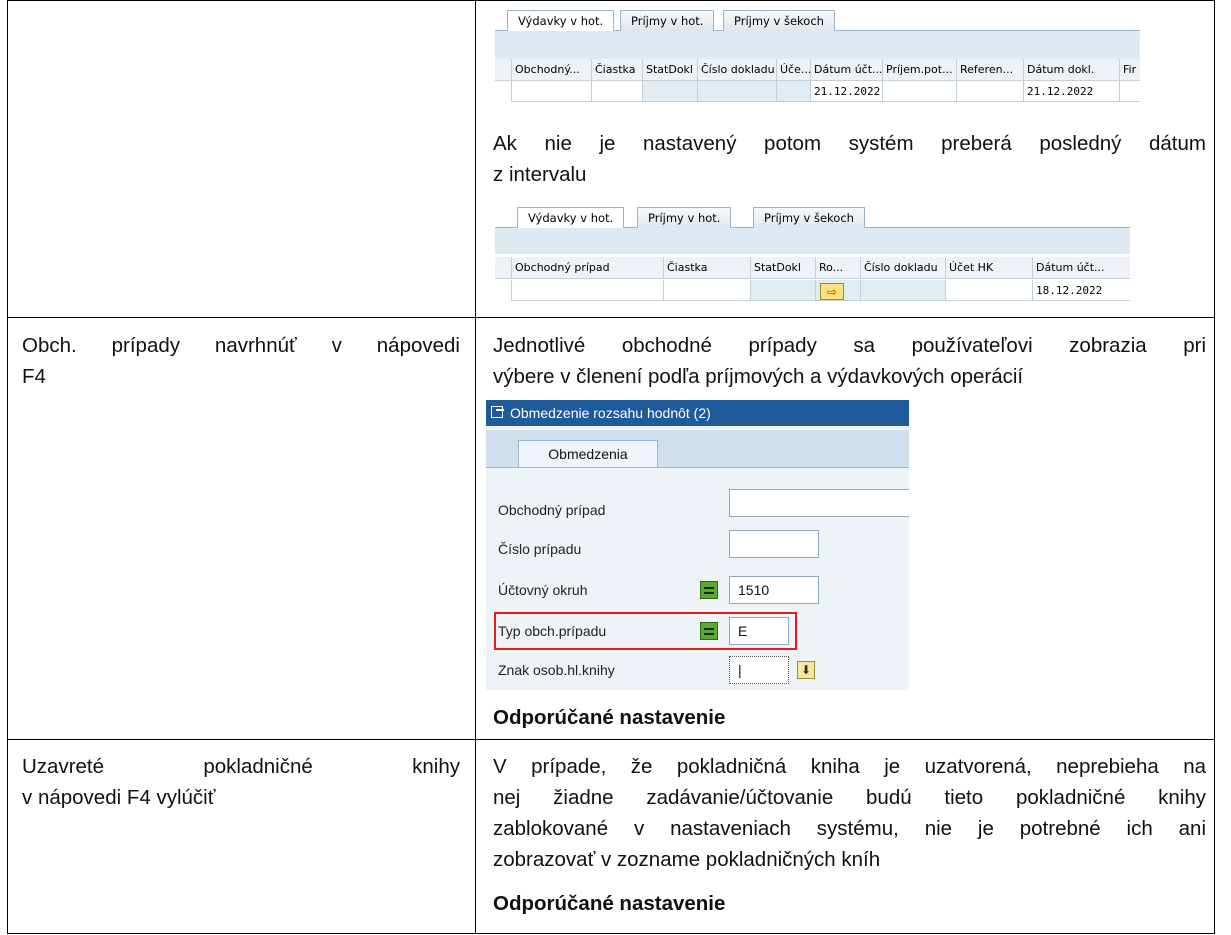  What do you see at coordinates (475, 467) in the screenshot?
I see `column-divider` at bounding box center [475, 467].